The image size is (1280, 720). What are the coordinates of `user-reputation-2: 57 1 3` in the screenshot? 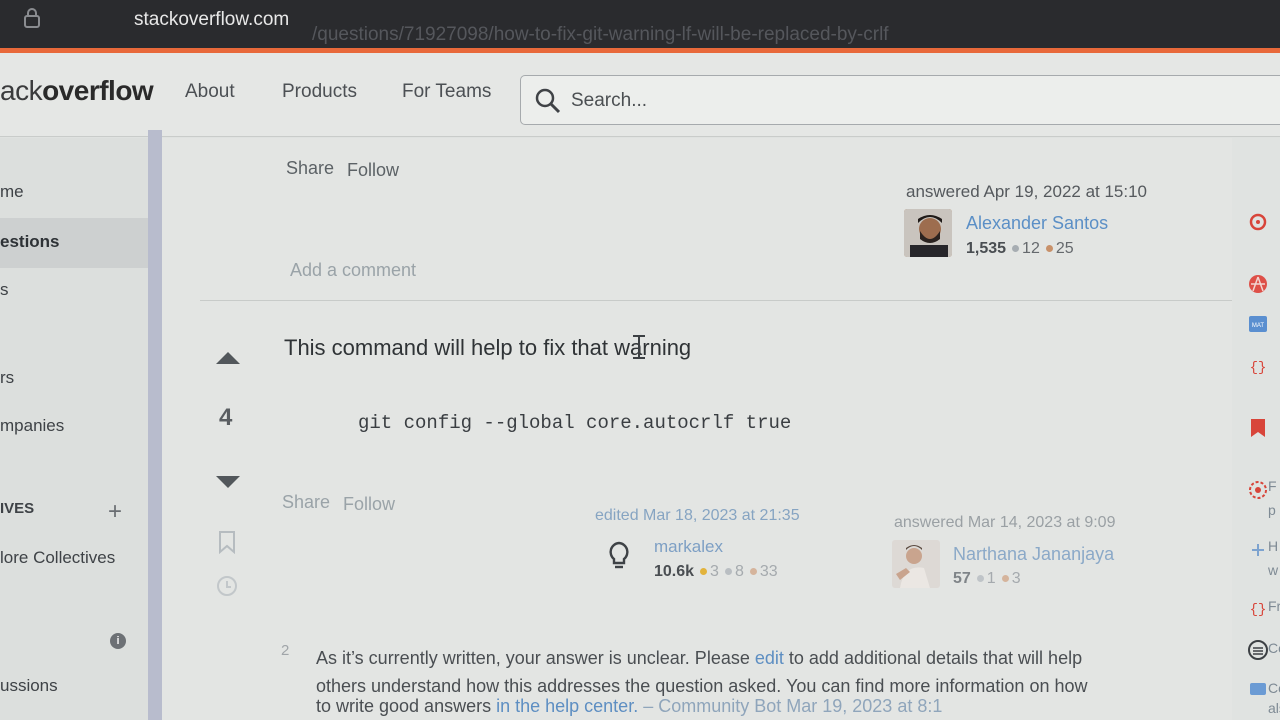 It's located at (987, 578).